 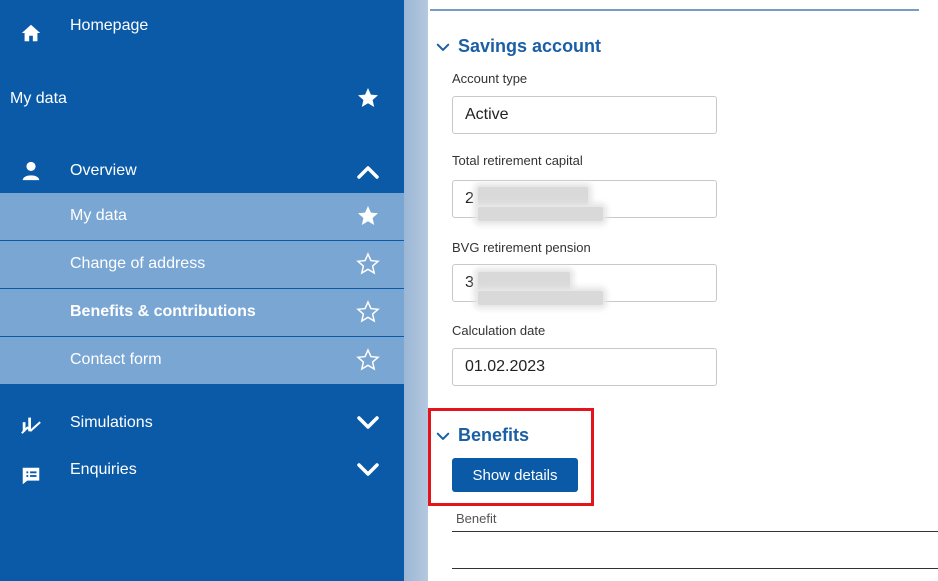 I want to click on highlight-annotation, so click(x=511, y=457).